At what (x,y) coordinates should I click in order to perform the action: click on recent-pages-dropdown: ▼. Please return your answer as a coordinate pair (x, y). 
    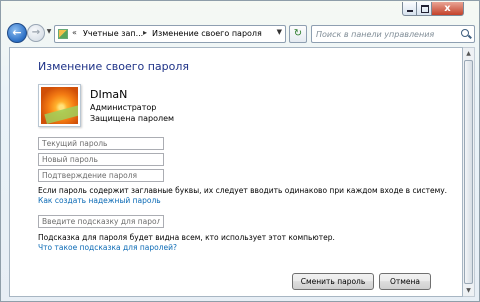
    Looking at the image, I should click on (49, 32).